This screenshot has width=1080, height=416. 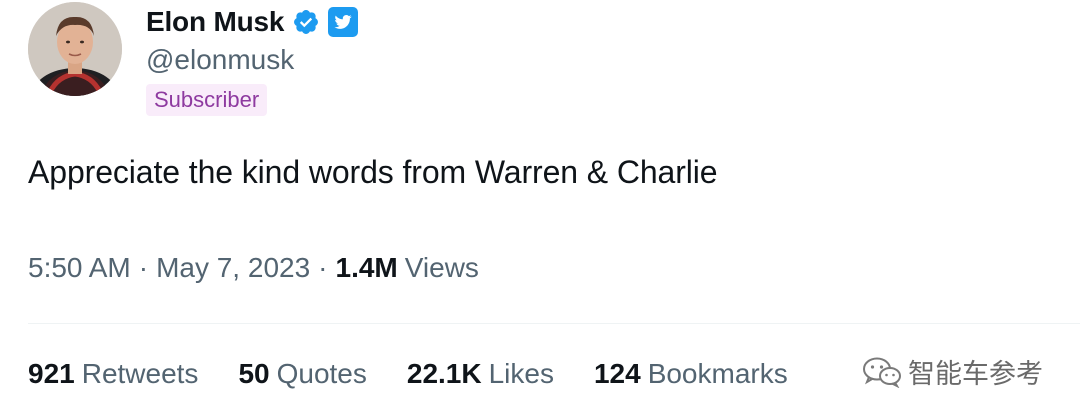 I want to click on avatar, so click(x=75, y=49).